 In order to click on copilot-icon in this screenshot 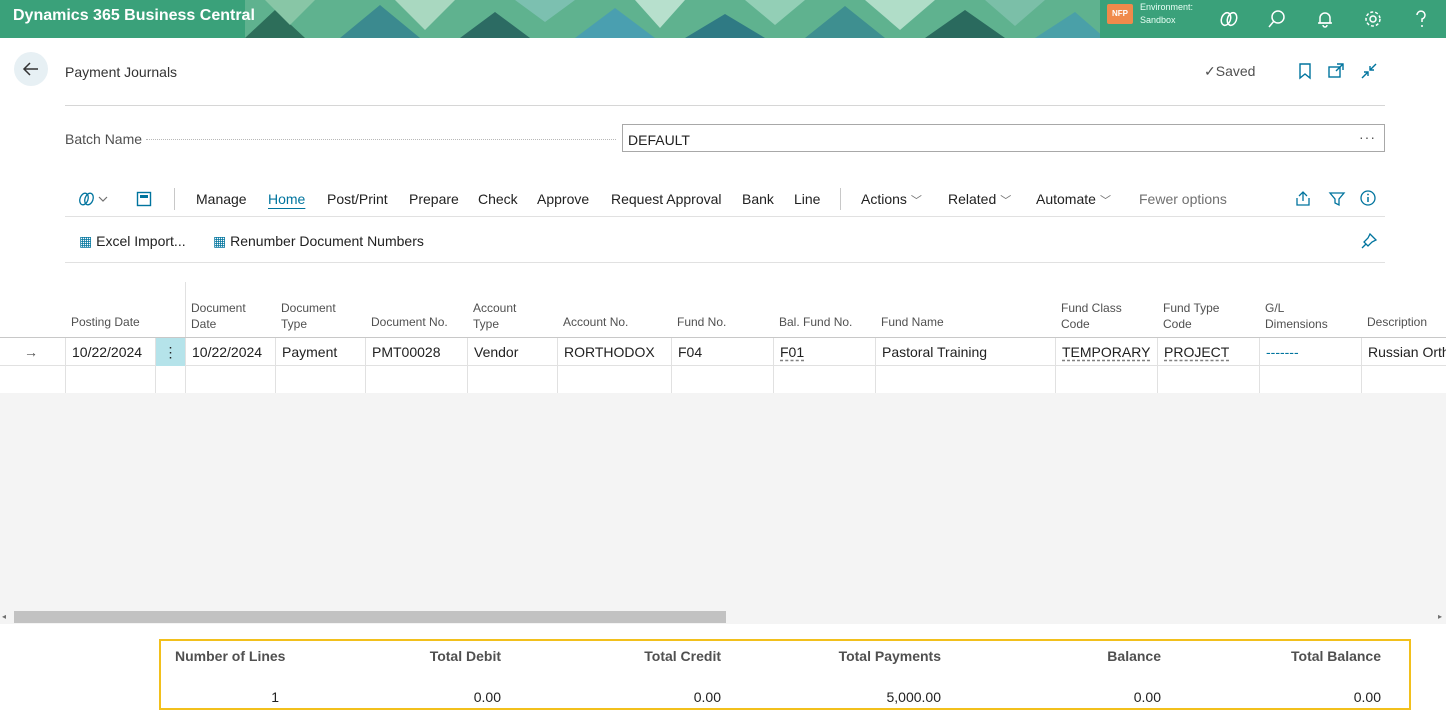, I will do `click(1229, 19)`.